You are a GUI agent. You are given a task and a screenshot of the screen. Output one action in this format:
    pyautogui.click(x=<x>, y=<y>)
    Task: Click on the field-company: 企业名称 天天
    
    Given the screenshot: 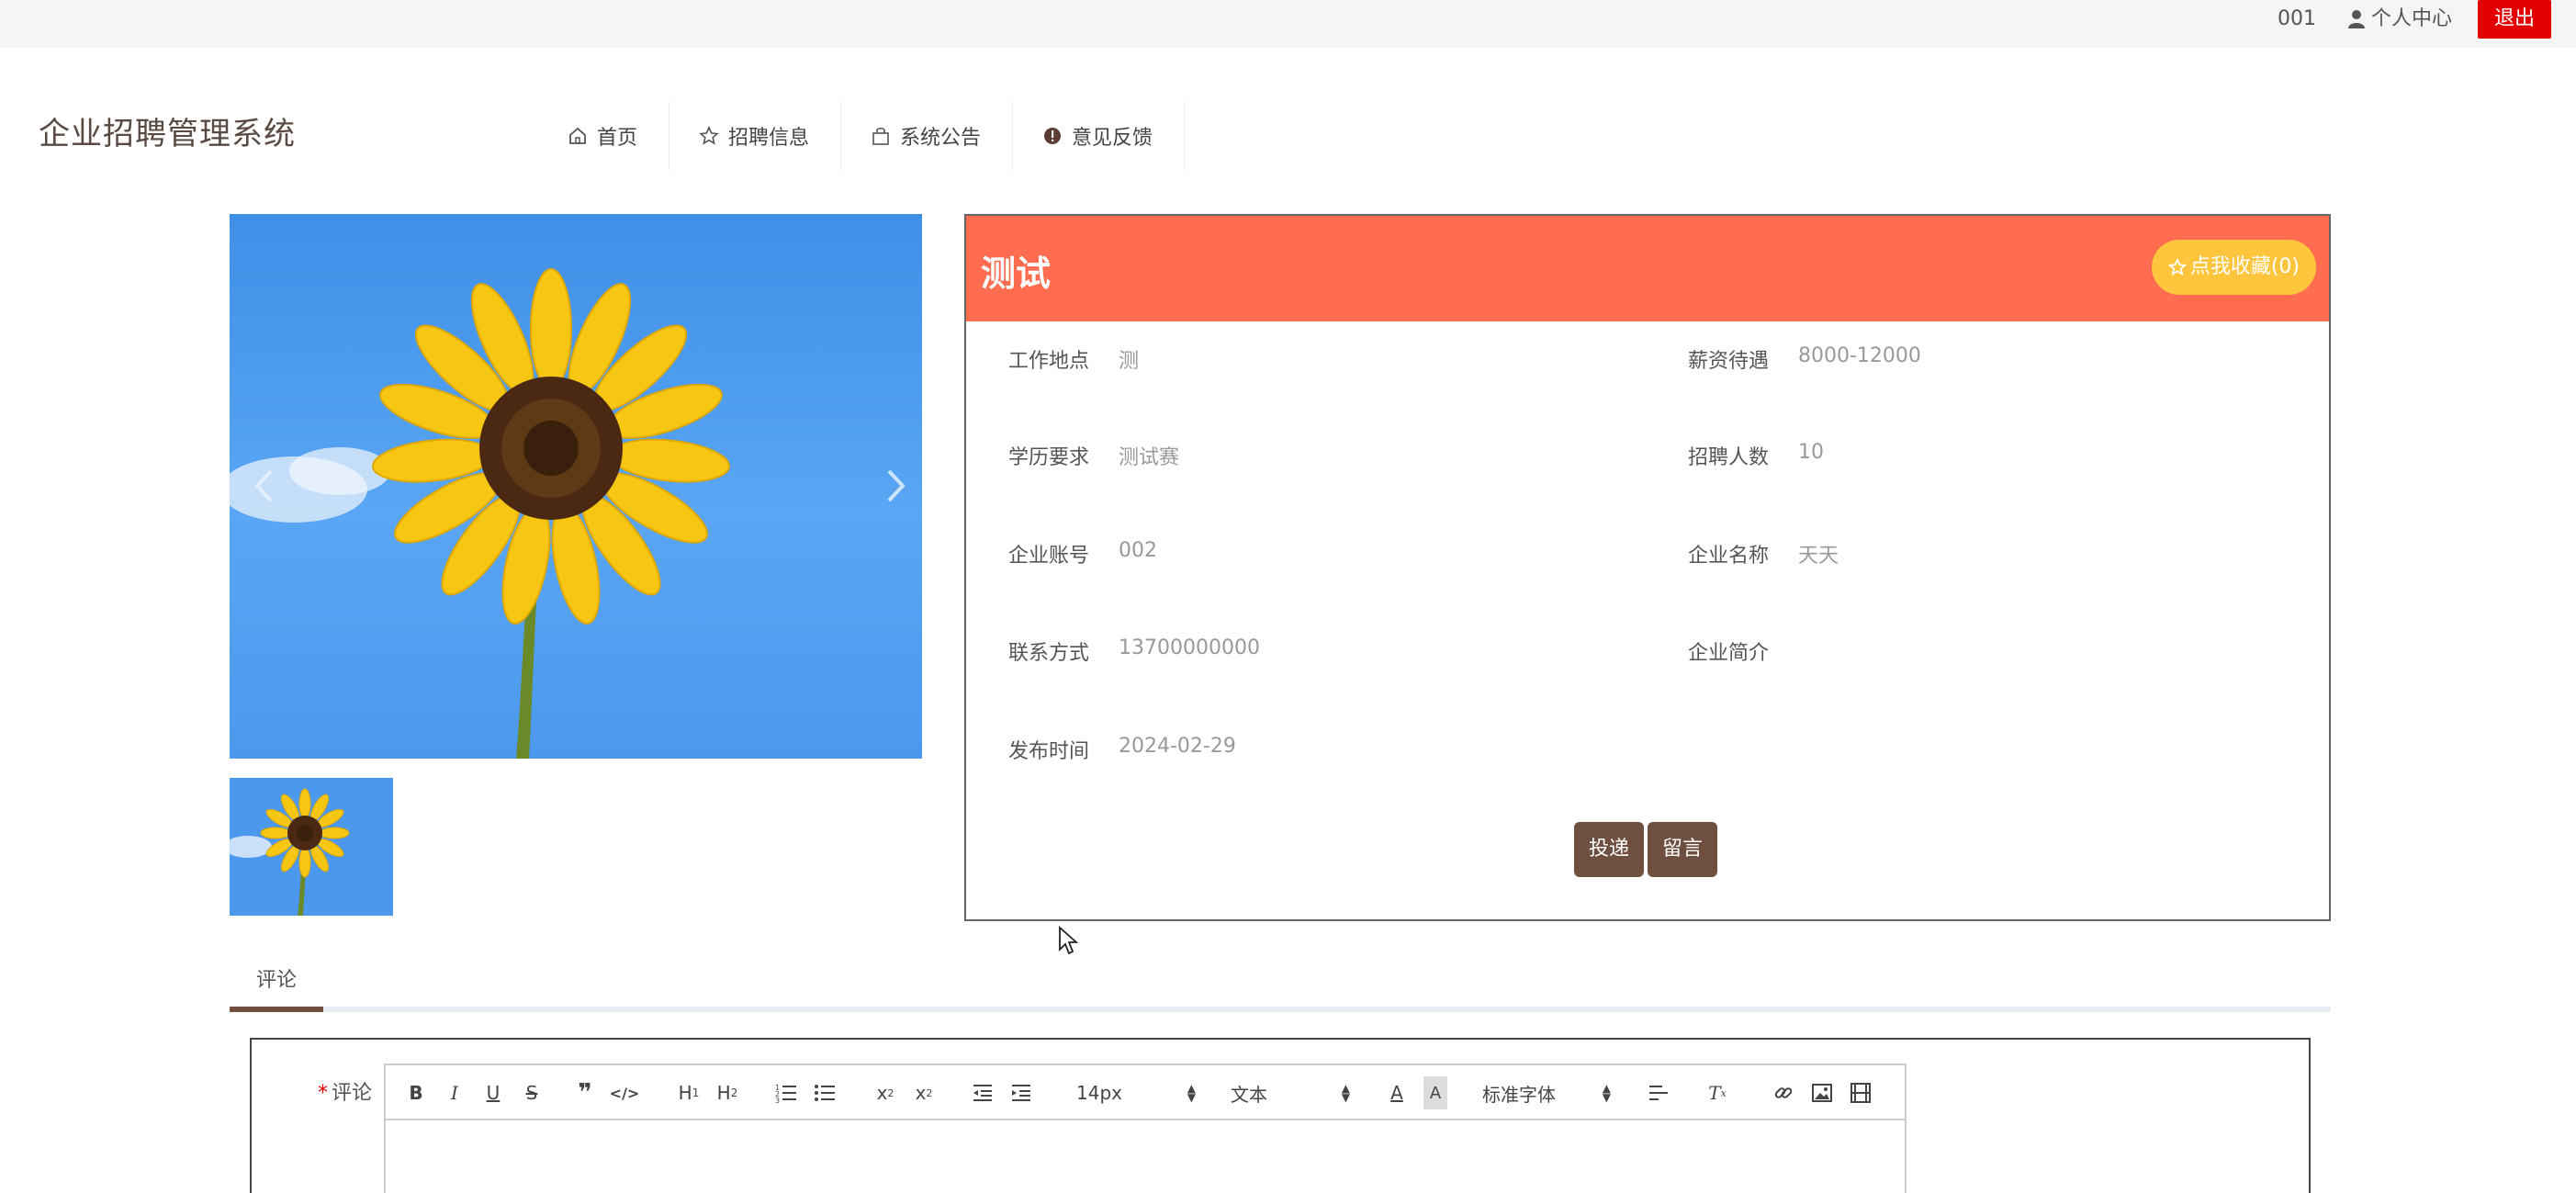 What is the action you would take?
    pyautogui.click(x=1763, y=553)
    